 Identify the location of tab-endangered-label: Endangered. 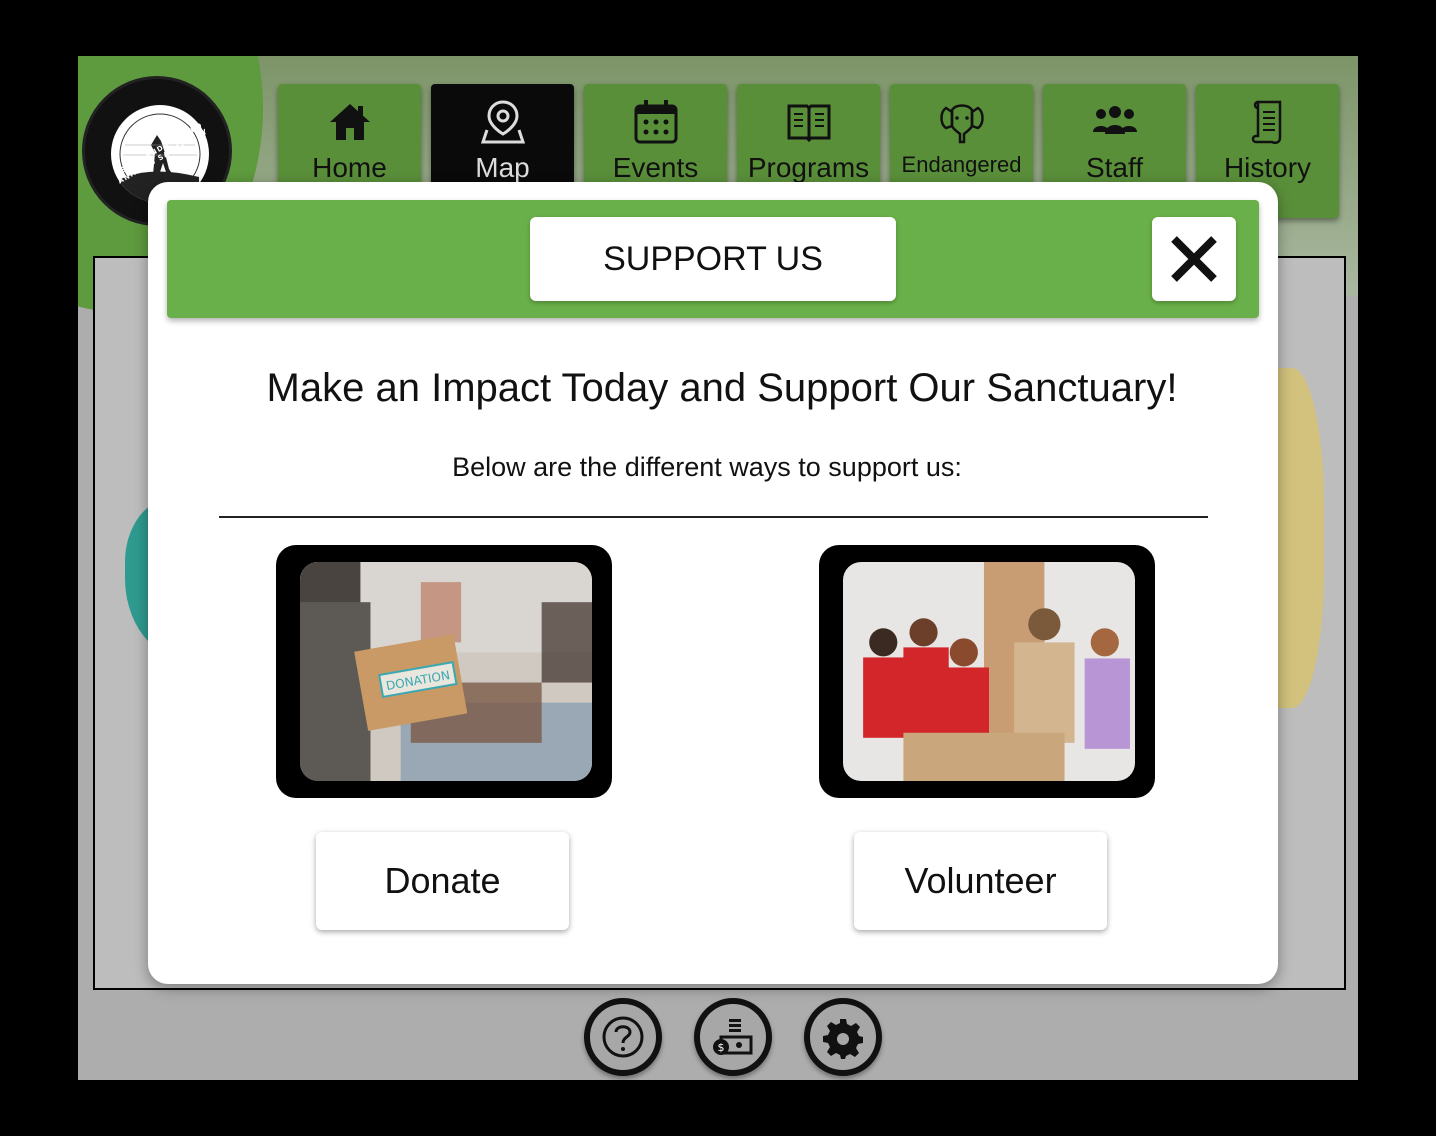
(961, 164).